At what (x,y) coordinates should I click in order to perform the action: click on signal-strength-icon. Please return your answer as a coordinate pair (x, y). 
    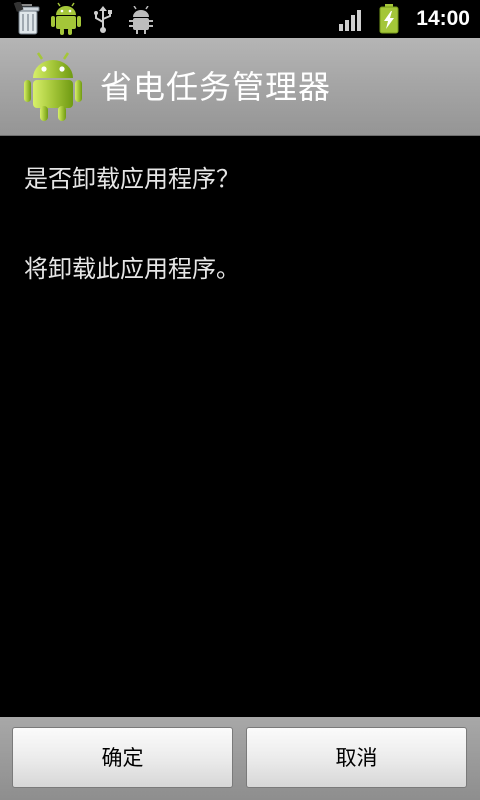
    Looking at the image, I should click on (351, 22).